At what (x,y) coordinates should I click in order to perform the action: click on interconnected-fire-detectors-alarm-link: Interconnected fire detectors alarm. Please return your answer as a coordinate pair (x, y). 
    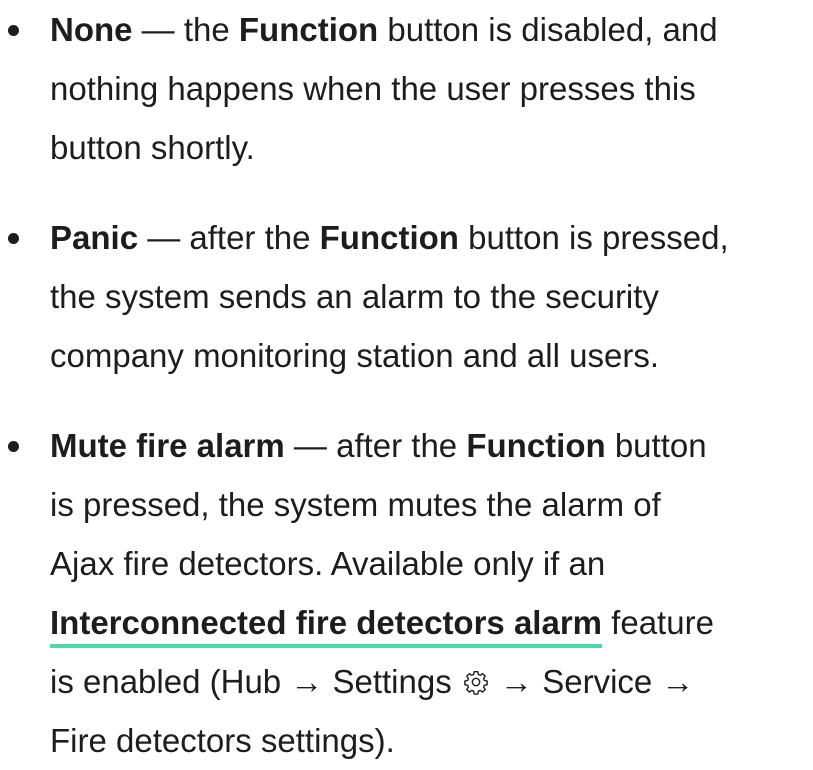
    Looking at the image, I should click on (326, 626).